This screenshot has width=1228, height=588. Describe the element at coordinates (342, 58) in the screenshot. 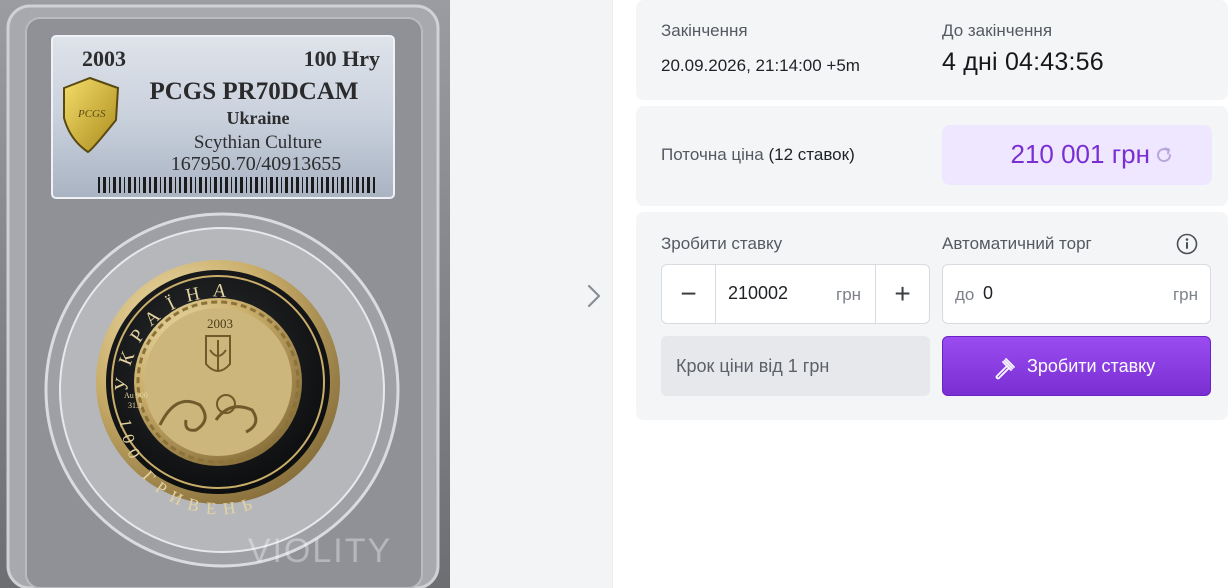

I see `slab-denomination: 100 Hry` at that location.